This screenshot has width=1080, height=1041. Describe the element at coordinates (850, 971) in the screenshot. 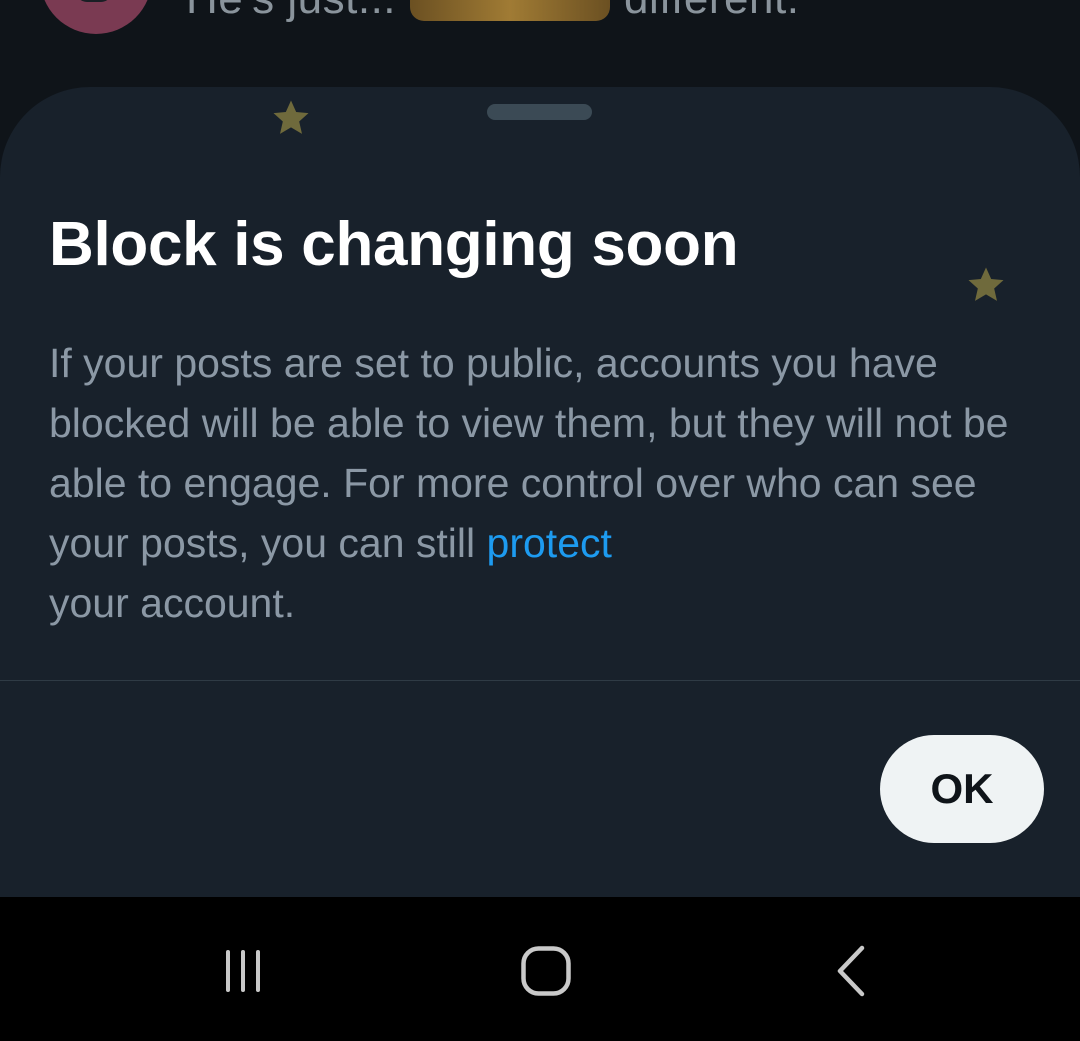

I see `back-icon` at that location.